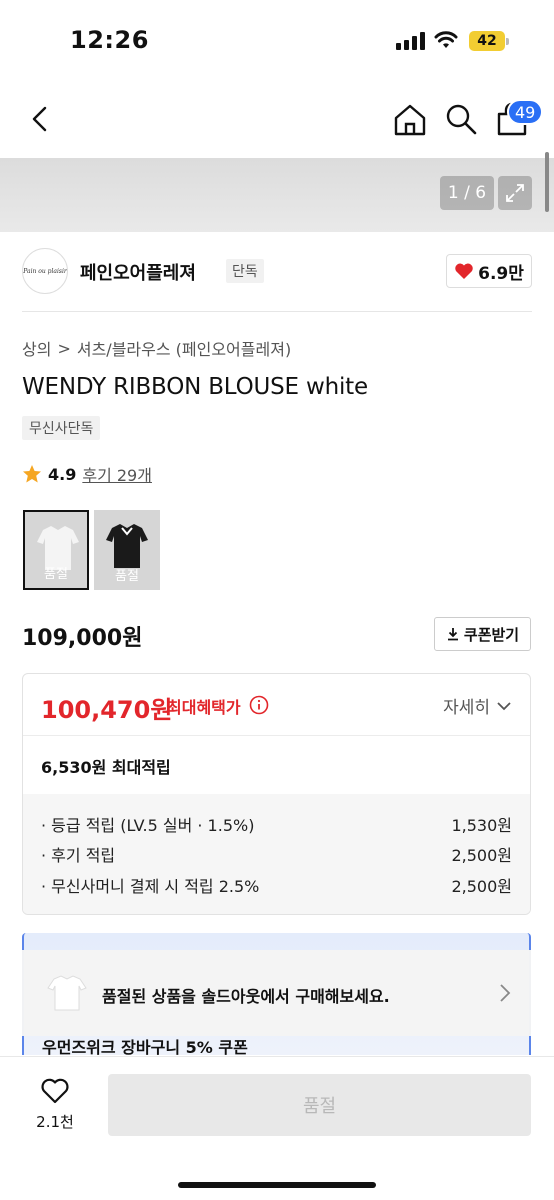 This screenshot has width=554, height=1200. What do you see at coordinates (78, 855) in the screenshot?
I see `points-row-label: · 후기 적립` at bounding box center [78, 855].